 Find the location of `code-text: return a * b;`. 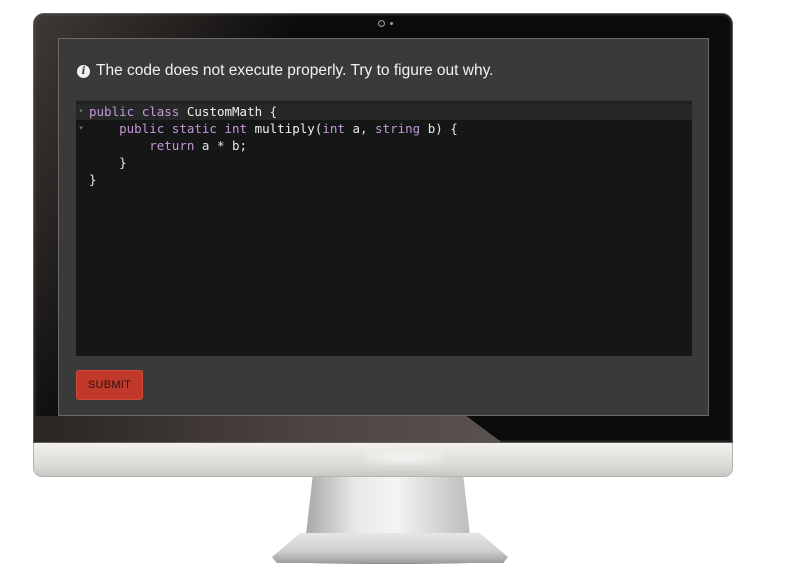

code-text: return a * b; is located at coordinates (168, 145).